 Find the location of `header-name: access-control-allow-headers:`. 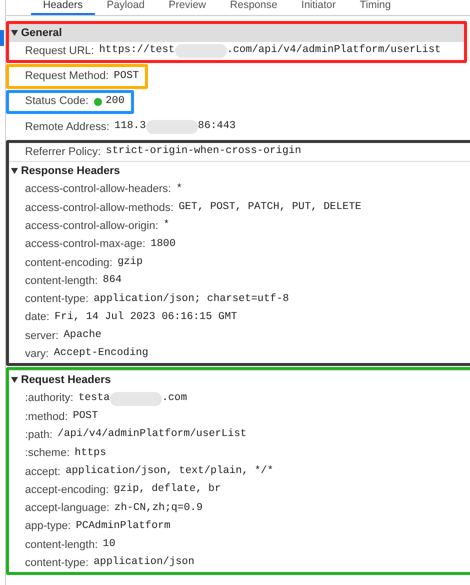

header-name: access-control-allow-headers: is located at coordinates (98, 190).